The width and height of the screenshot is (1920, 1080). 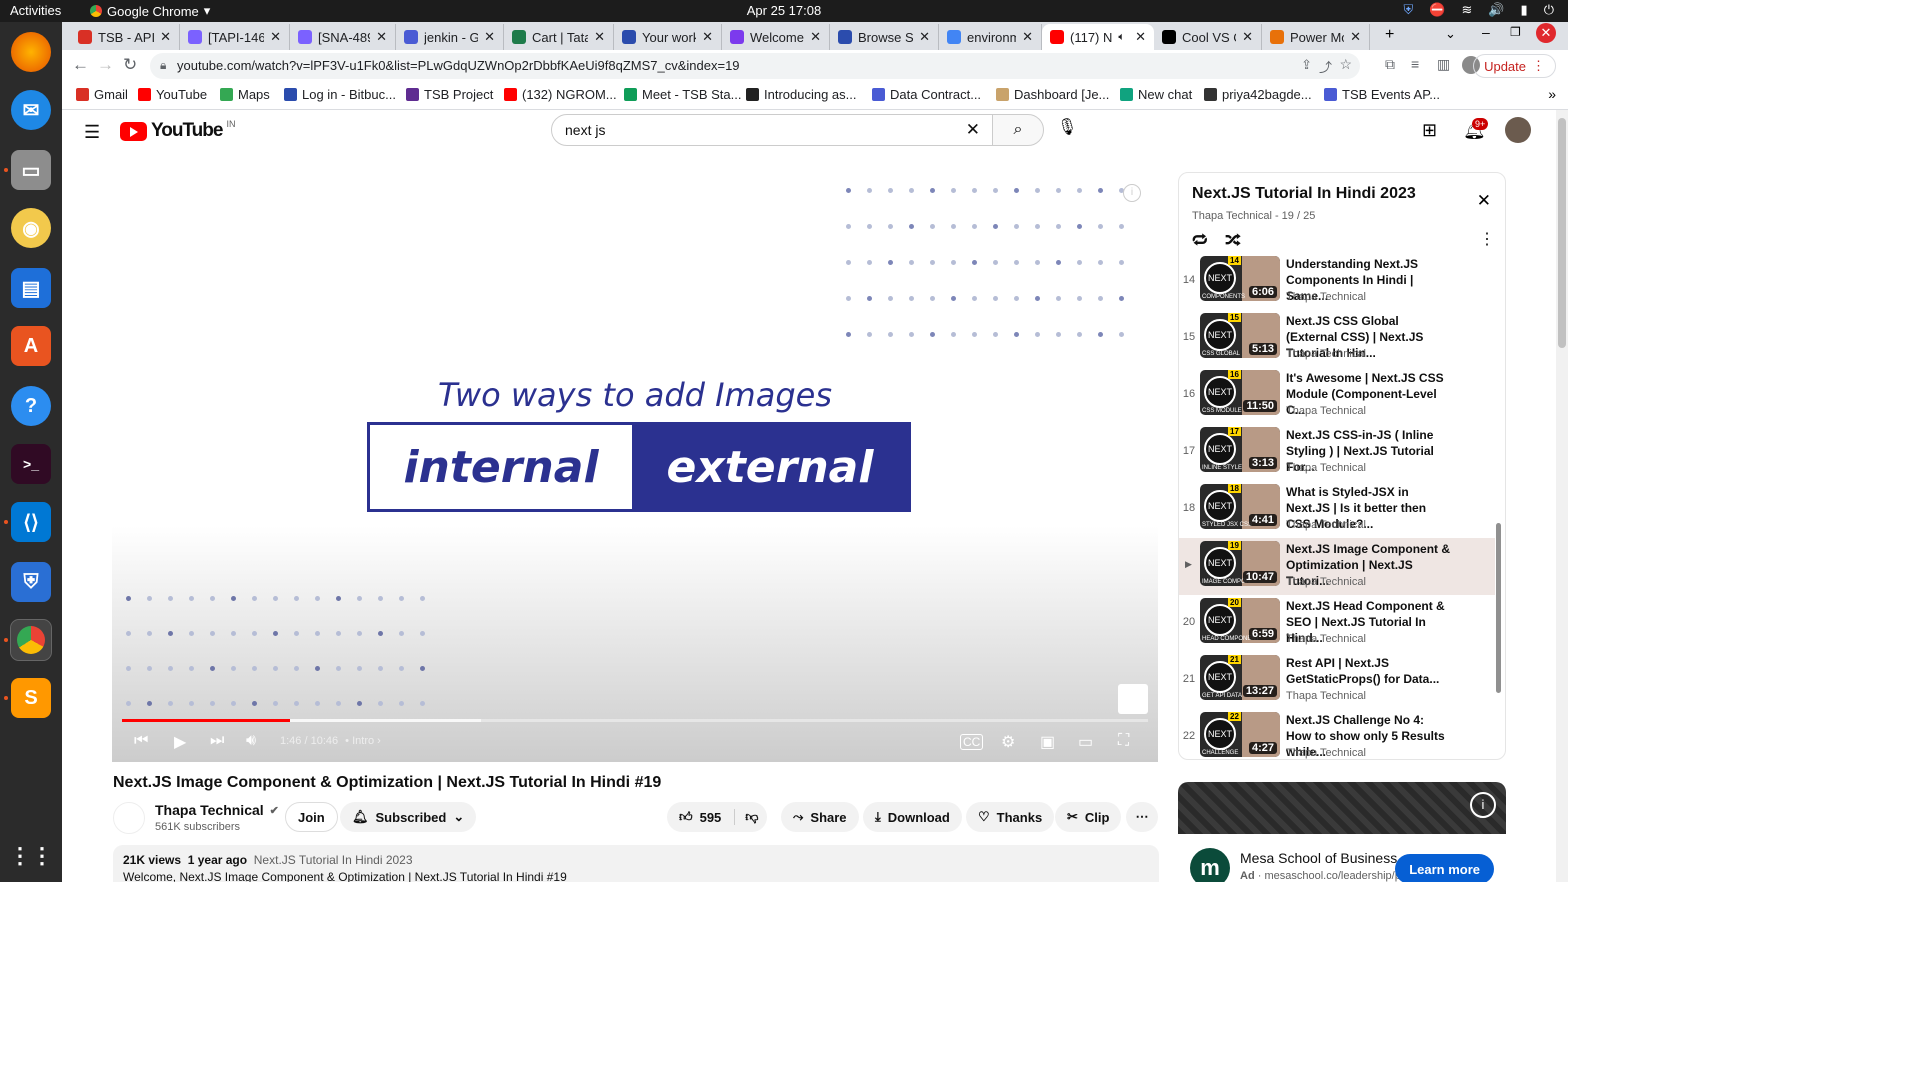 I want to click on like-button: 👍︎ 595 👎︎, so click(x=717, y=817).